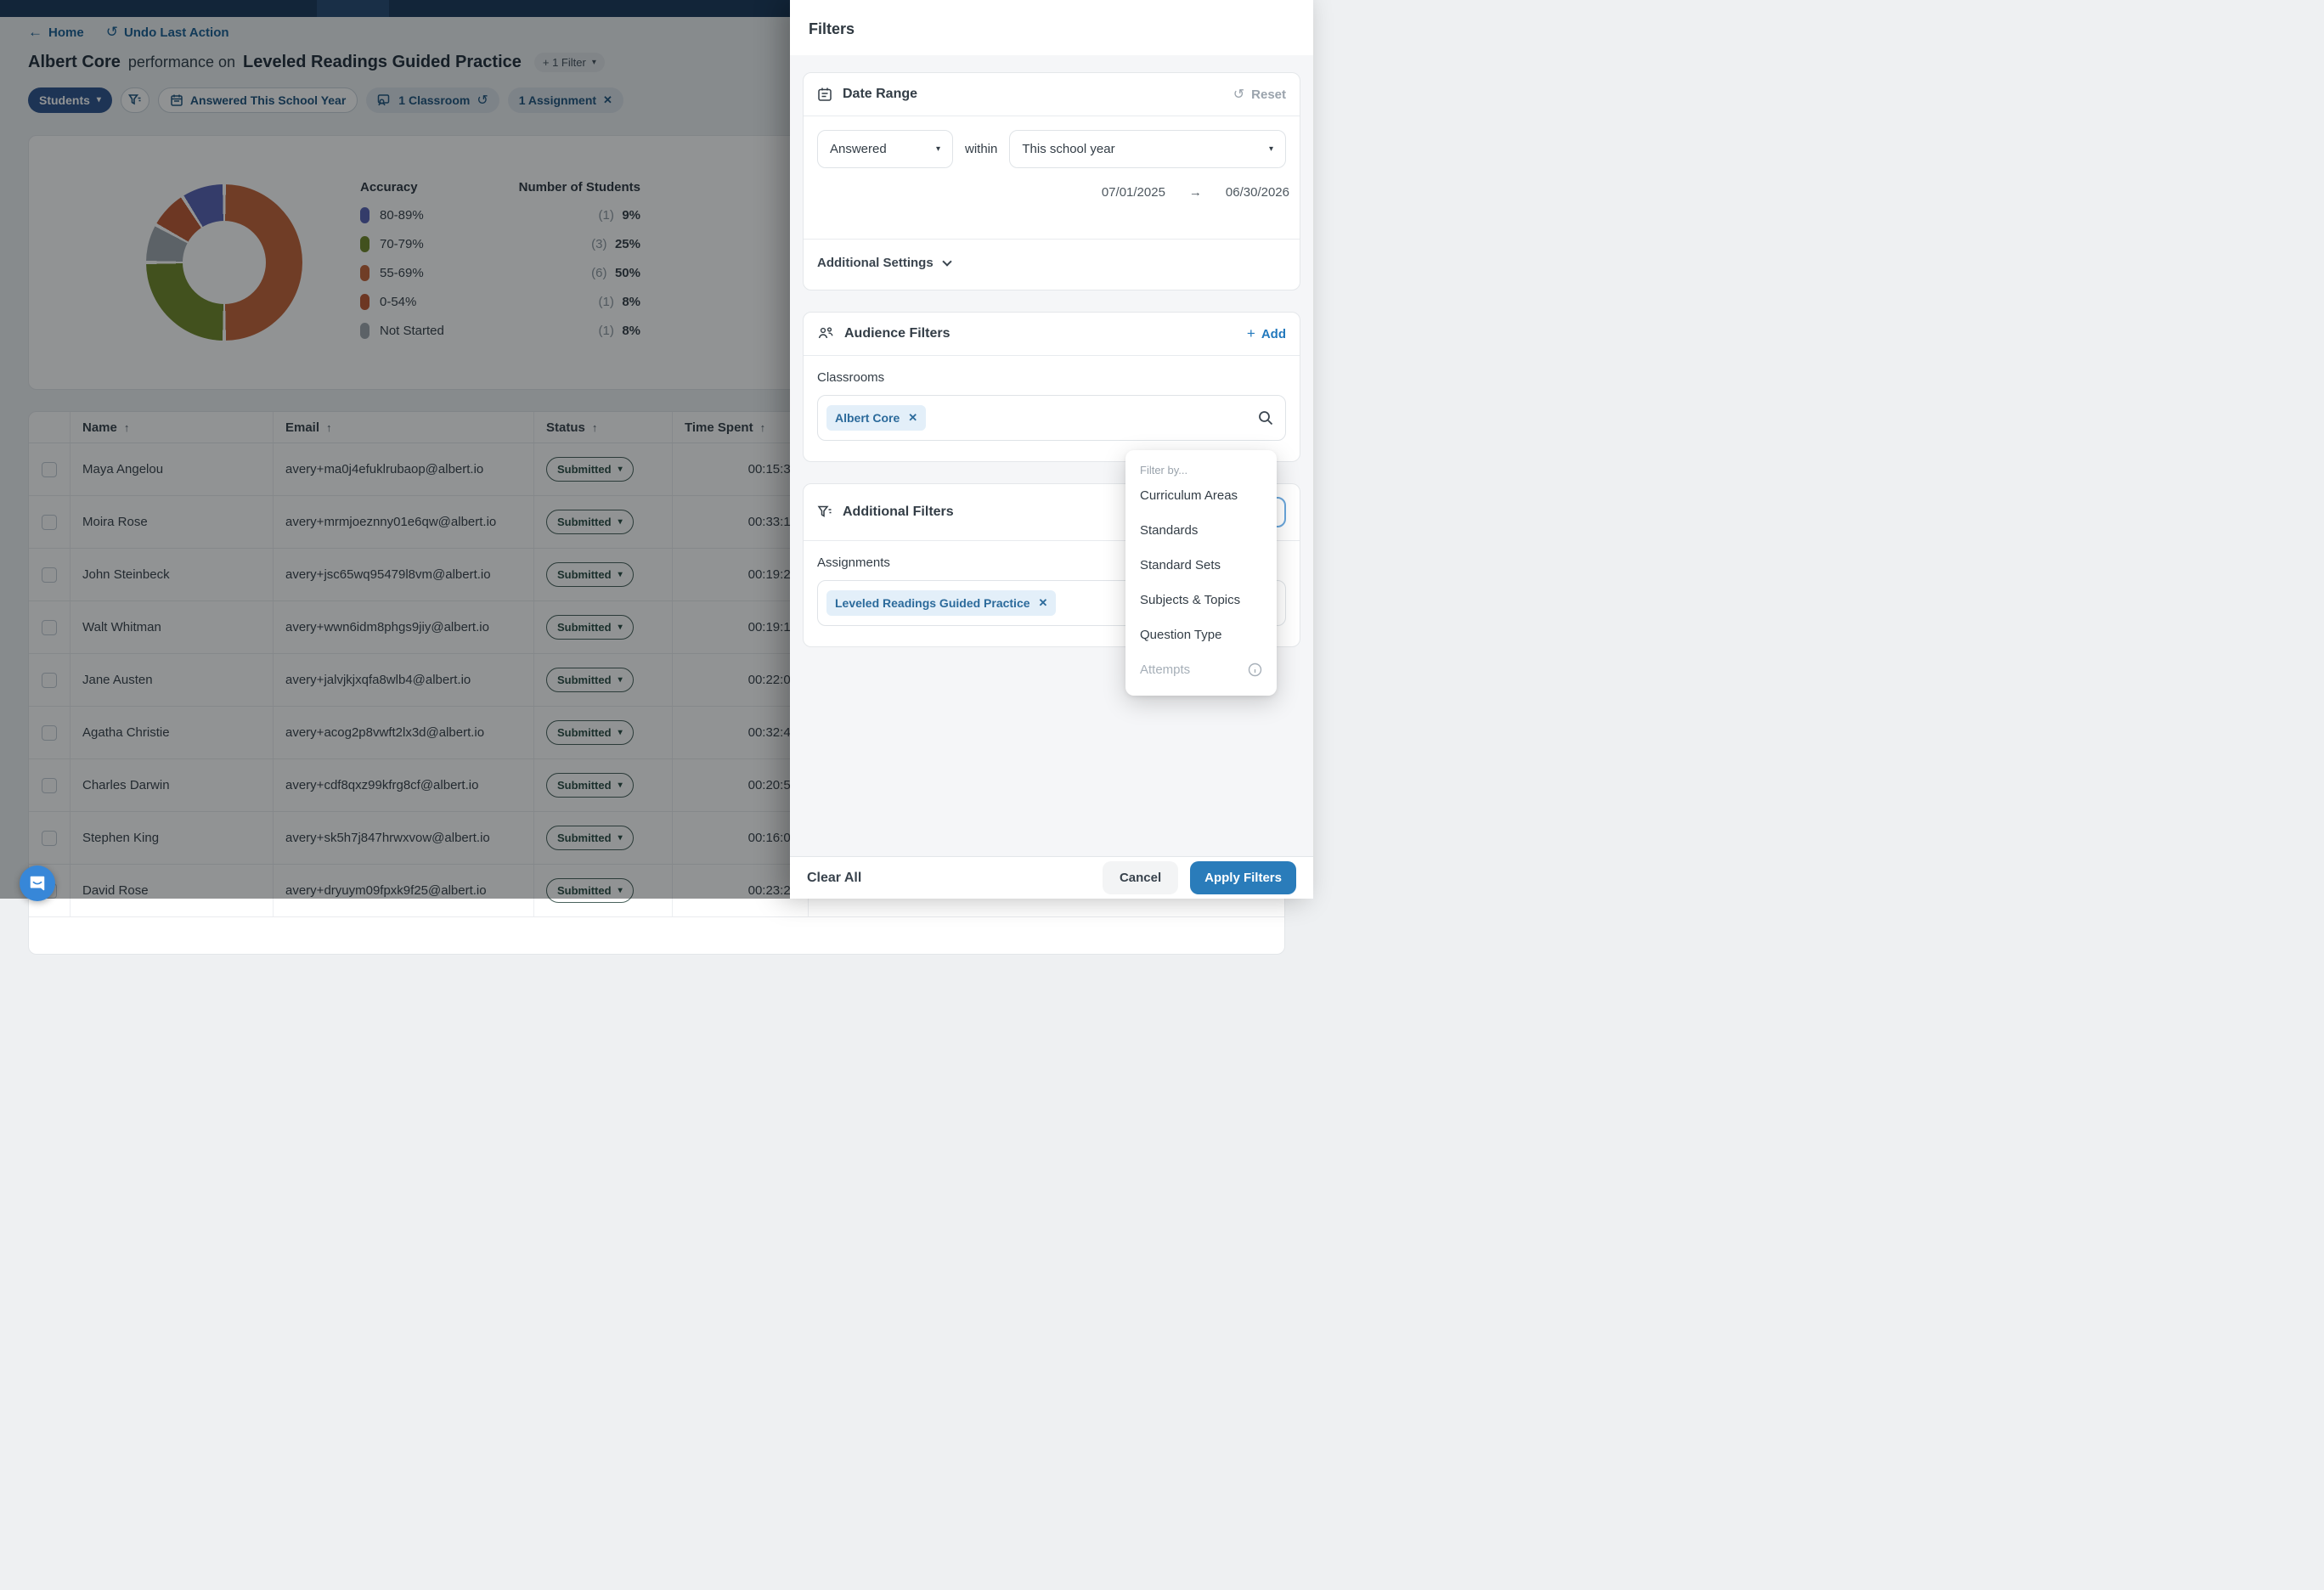 The width and height of the screenshot is (2324, 1590). Describe the element at coordinates (1201, 634) in the screenshot. I see `dropdown-item: Question Type` at that location.